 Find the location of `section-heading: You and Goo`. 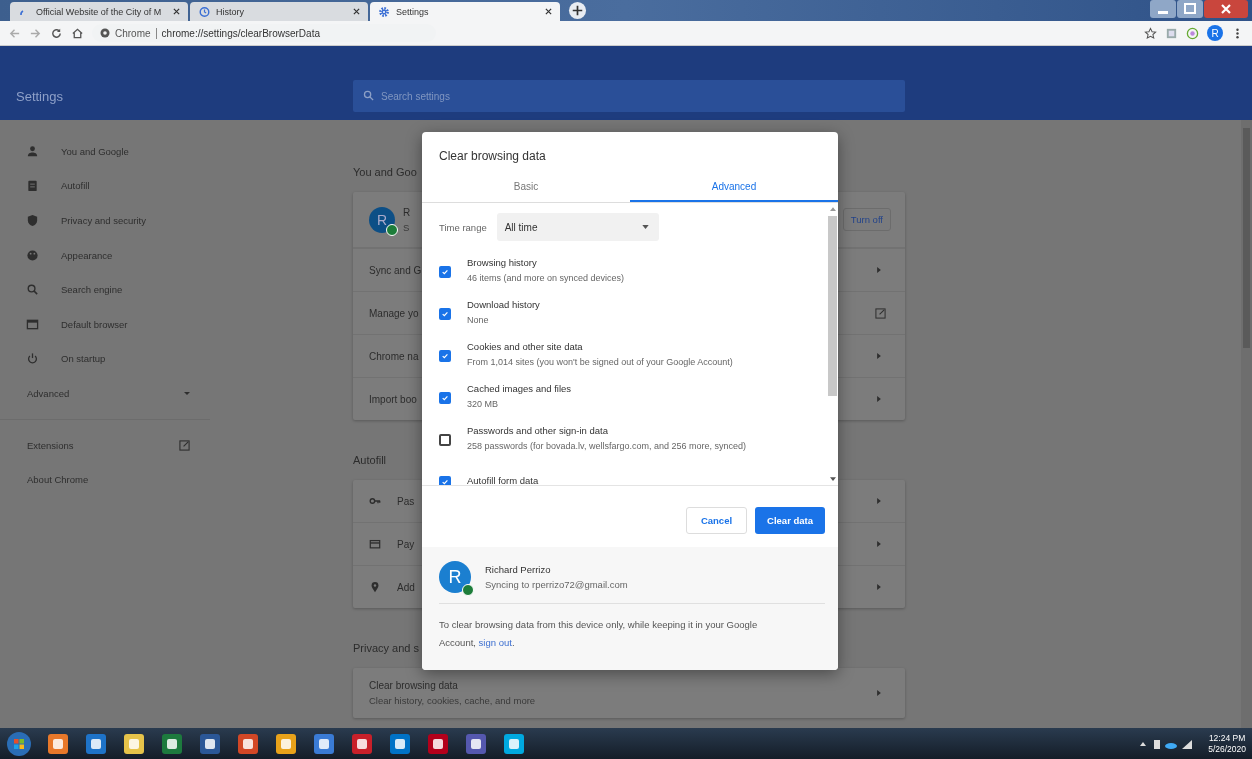

section-heading: You and Goo is located at coordinates (385, 172).